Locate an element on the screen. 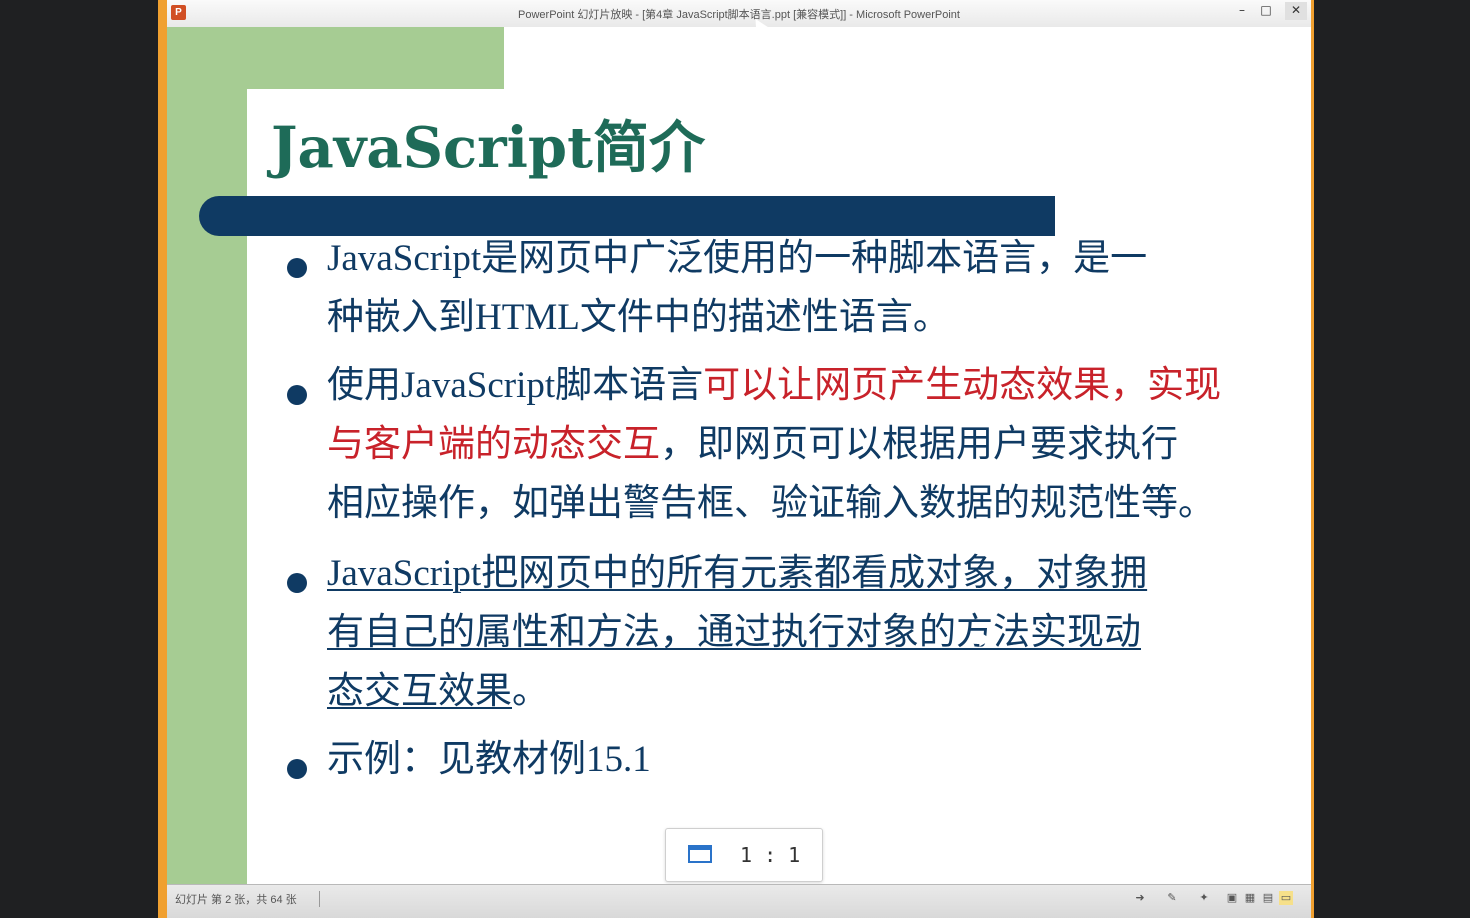  bullet-line: 相应操作，如弹出警告框、验证输入数据的规范性等。 is located at coordinates (819, 503).